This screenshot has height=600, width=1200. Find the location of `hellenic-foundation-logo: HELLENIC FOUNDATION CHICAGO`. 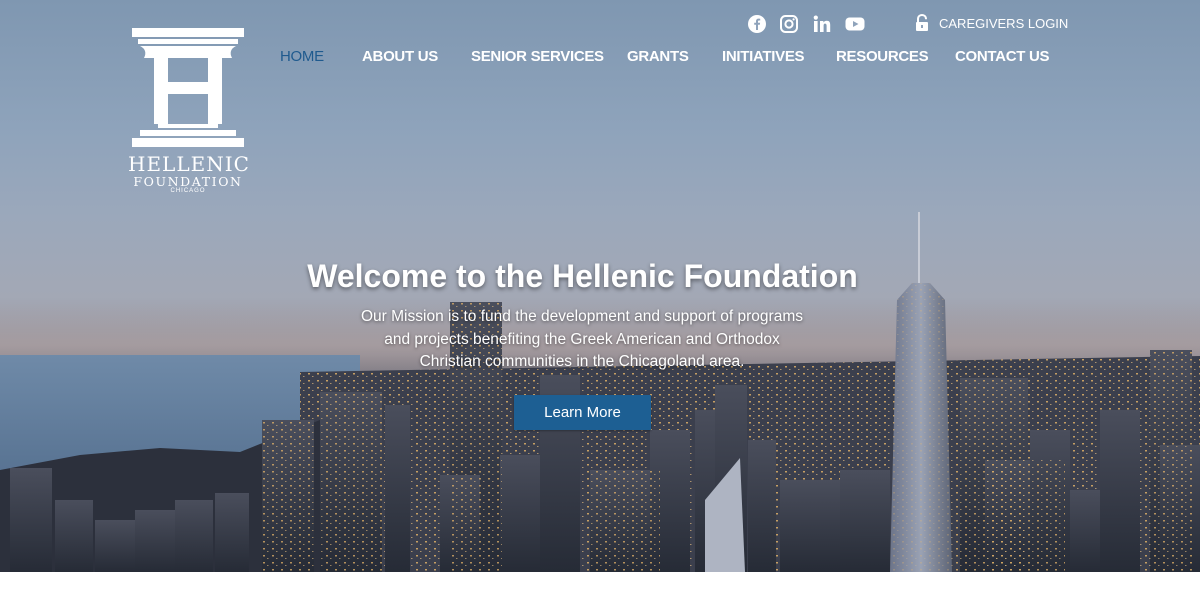

hellenic-foundation-logo: HELLENIC FOUNDATION CHICAGO is located at coordinates (189, 112).